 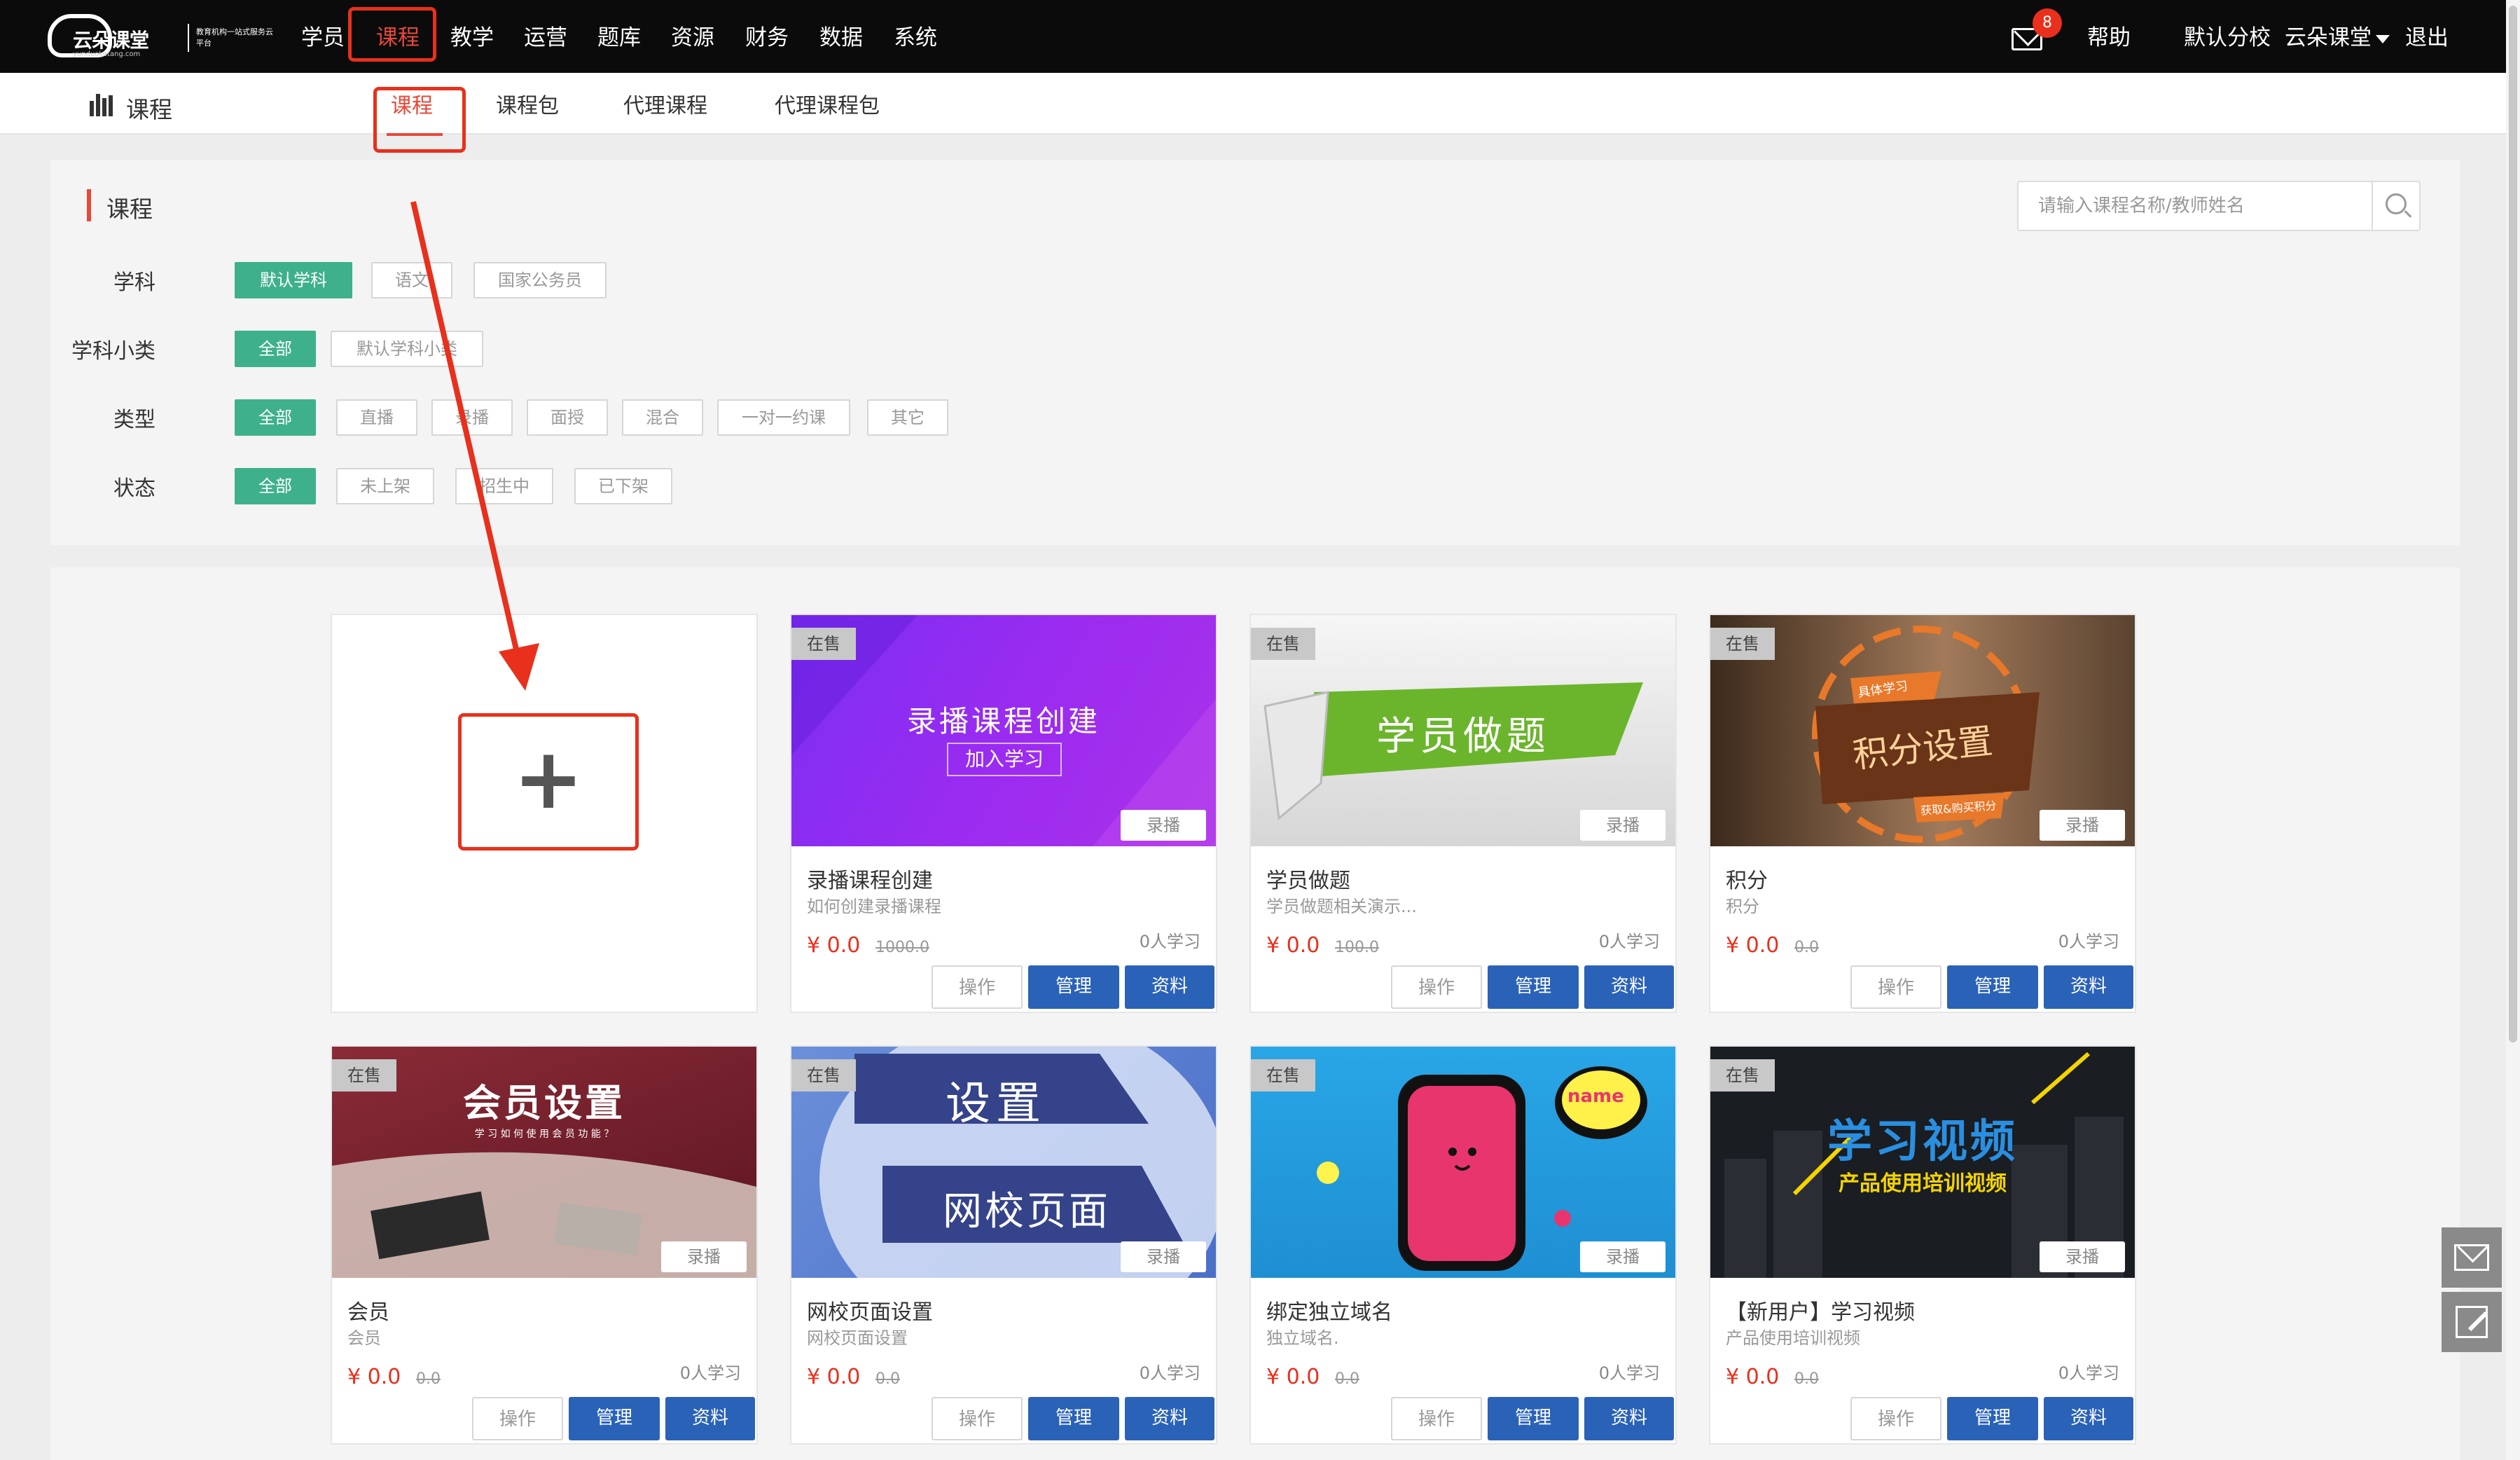 What do you see at coordinates (2472, 1257) in the screenshot?
I see `side-message-button` at bounding box center [2472, 1257].